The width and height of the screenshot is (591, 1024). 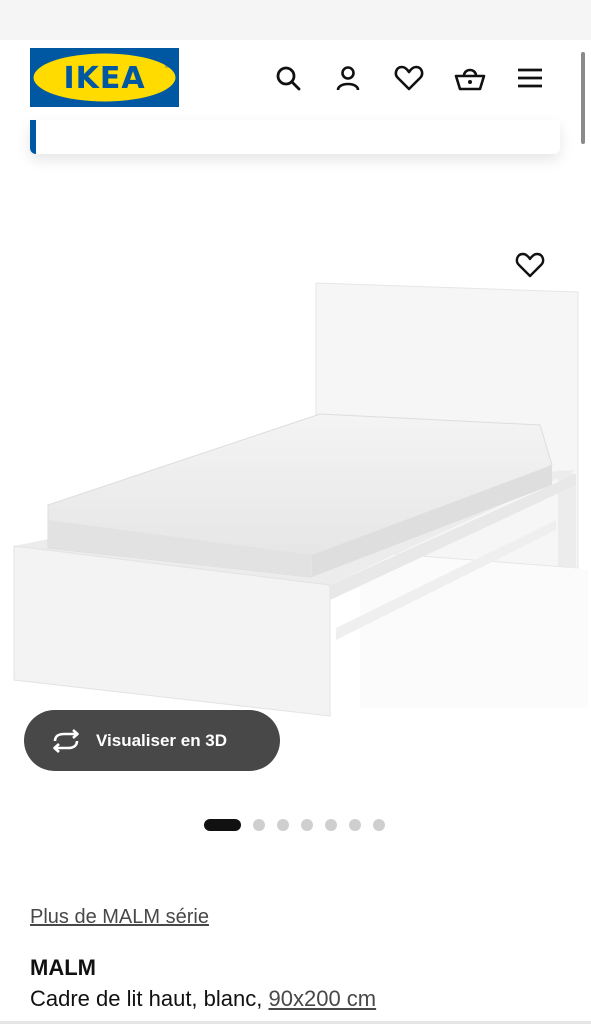 I want to click on product-description: Cadre de lit haut, blanc, 90x200 cm, so click(x=203, y=999).